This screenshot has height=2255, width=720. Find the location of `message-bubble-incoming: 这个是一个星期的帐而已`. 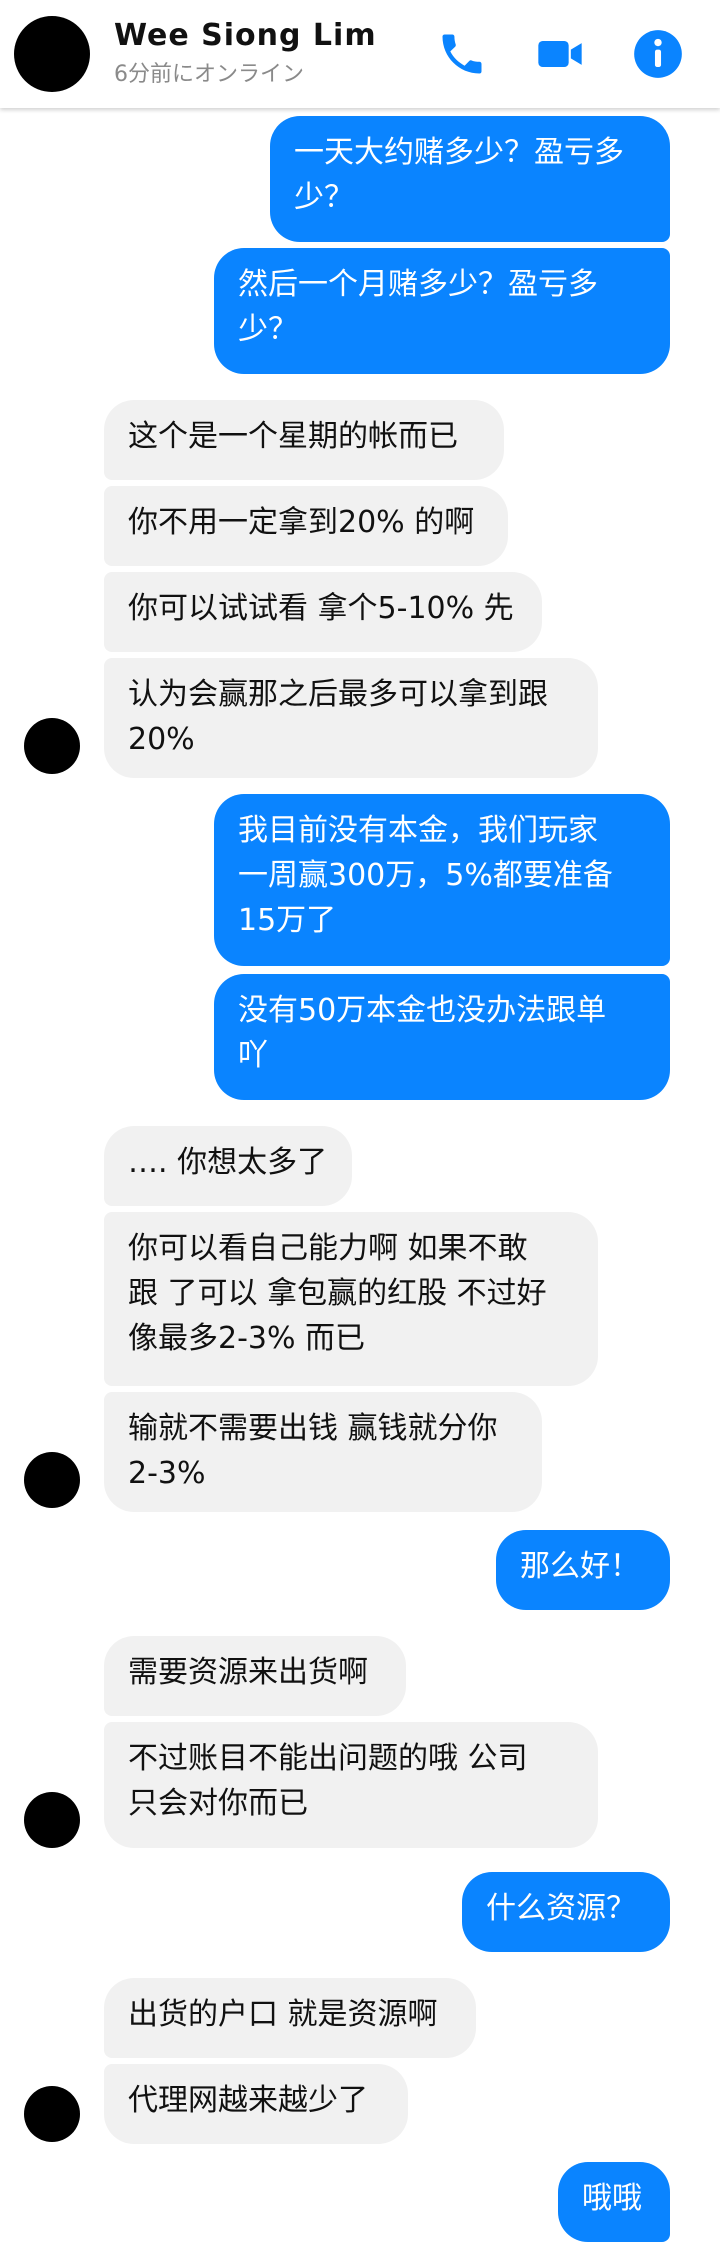

message-bubble-incoming: 这个是一个星期的帐而已 is located at coordinates (304, 440).